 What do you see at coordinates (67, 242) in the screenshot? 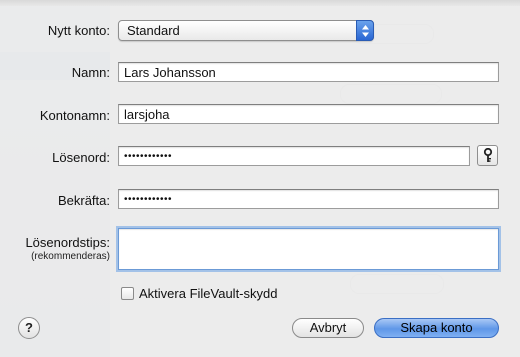
I see `hint-label: Lösenordstips:` at bounding box center [67, 242].